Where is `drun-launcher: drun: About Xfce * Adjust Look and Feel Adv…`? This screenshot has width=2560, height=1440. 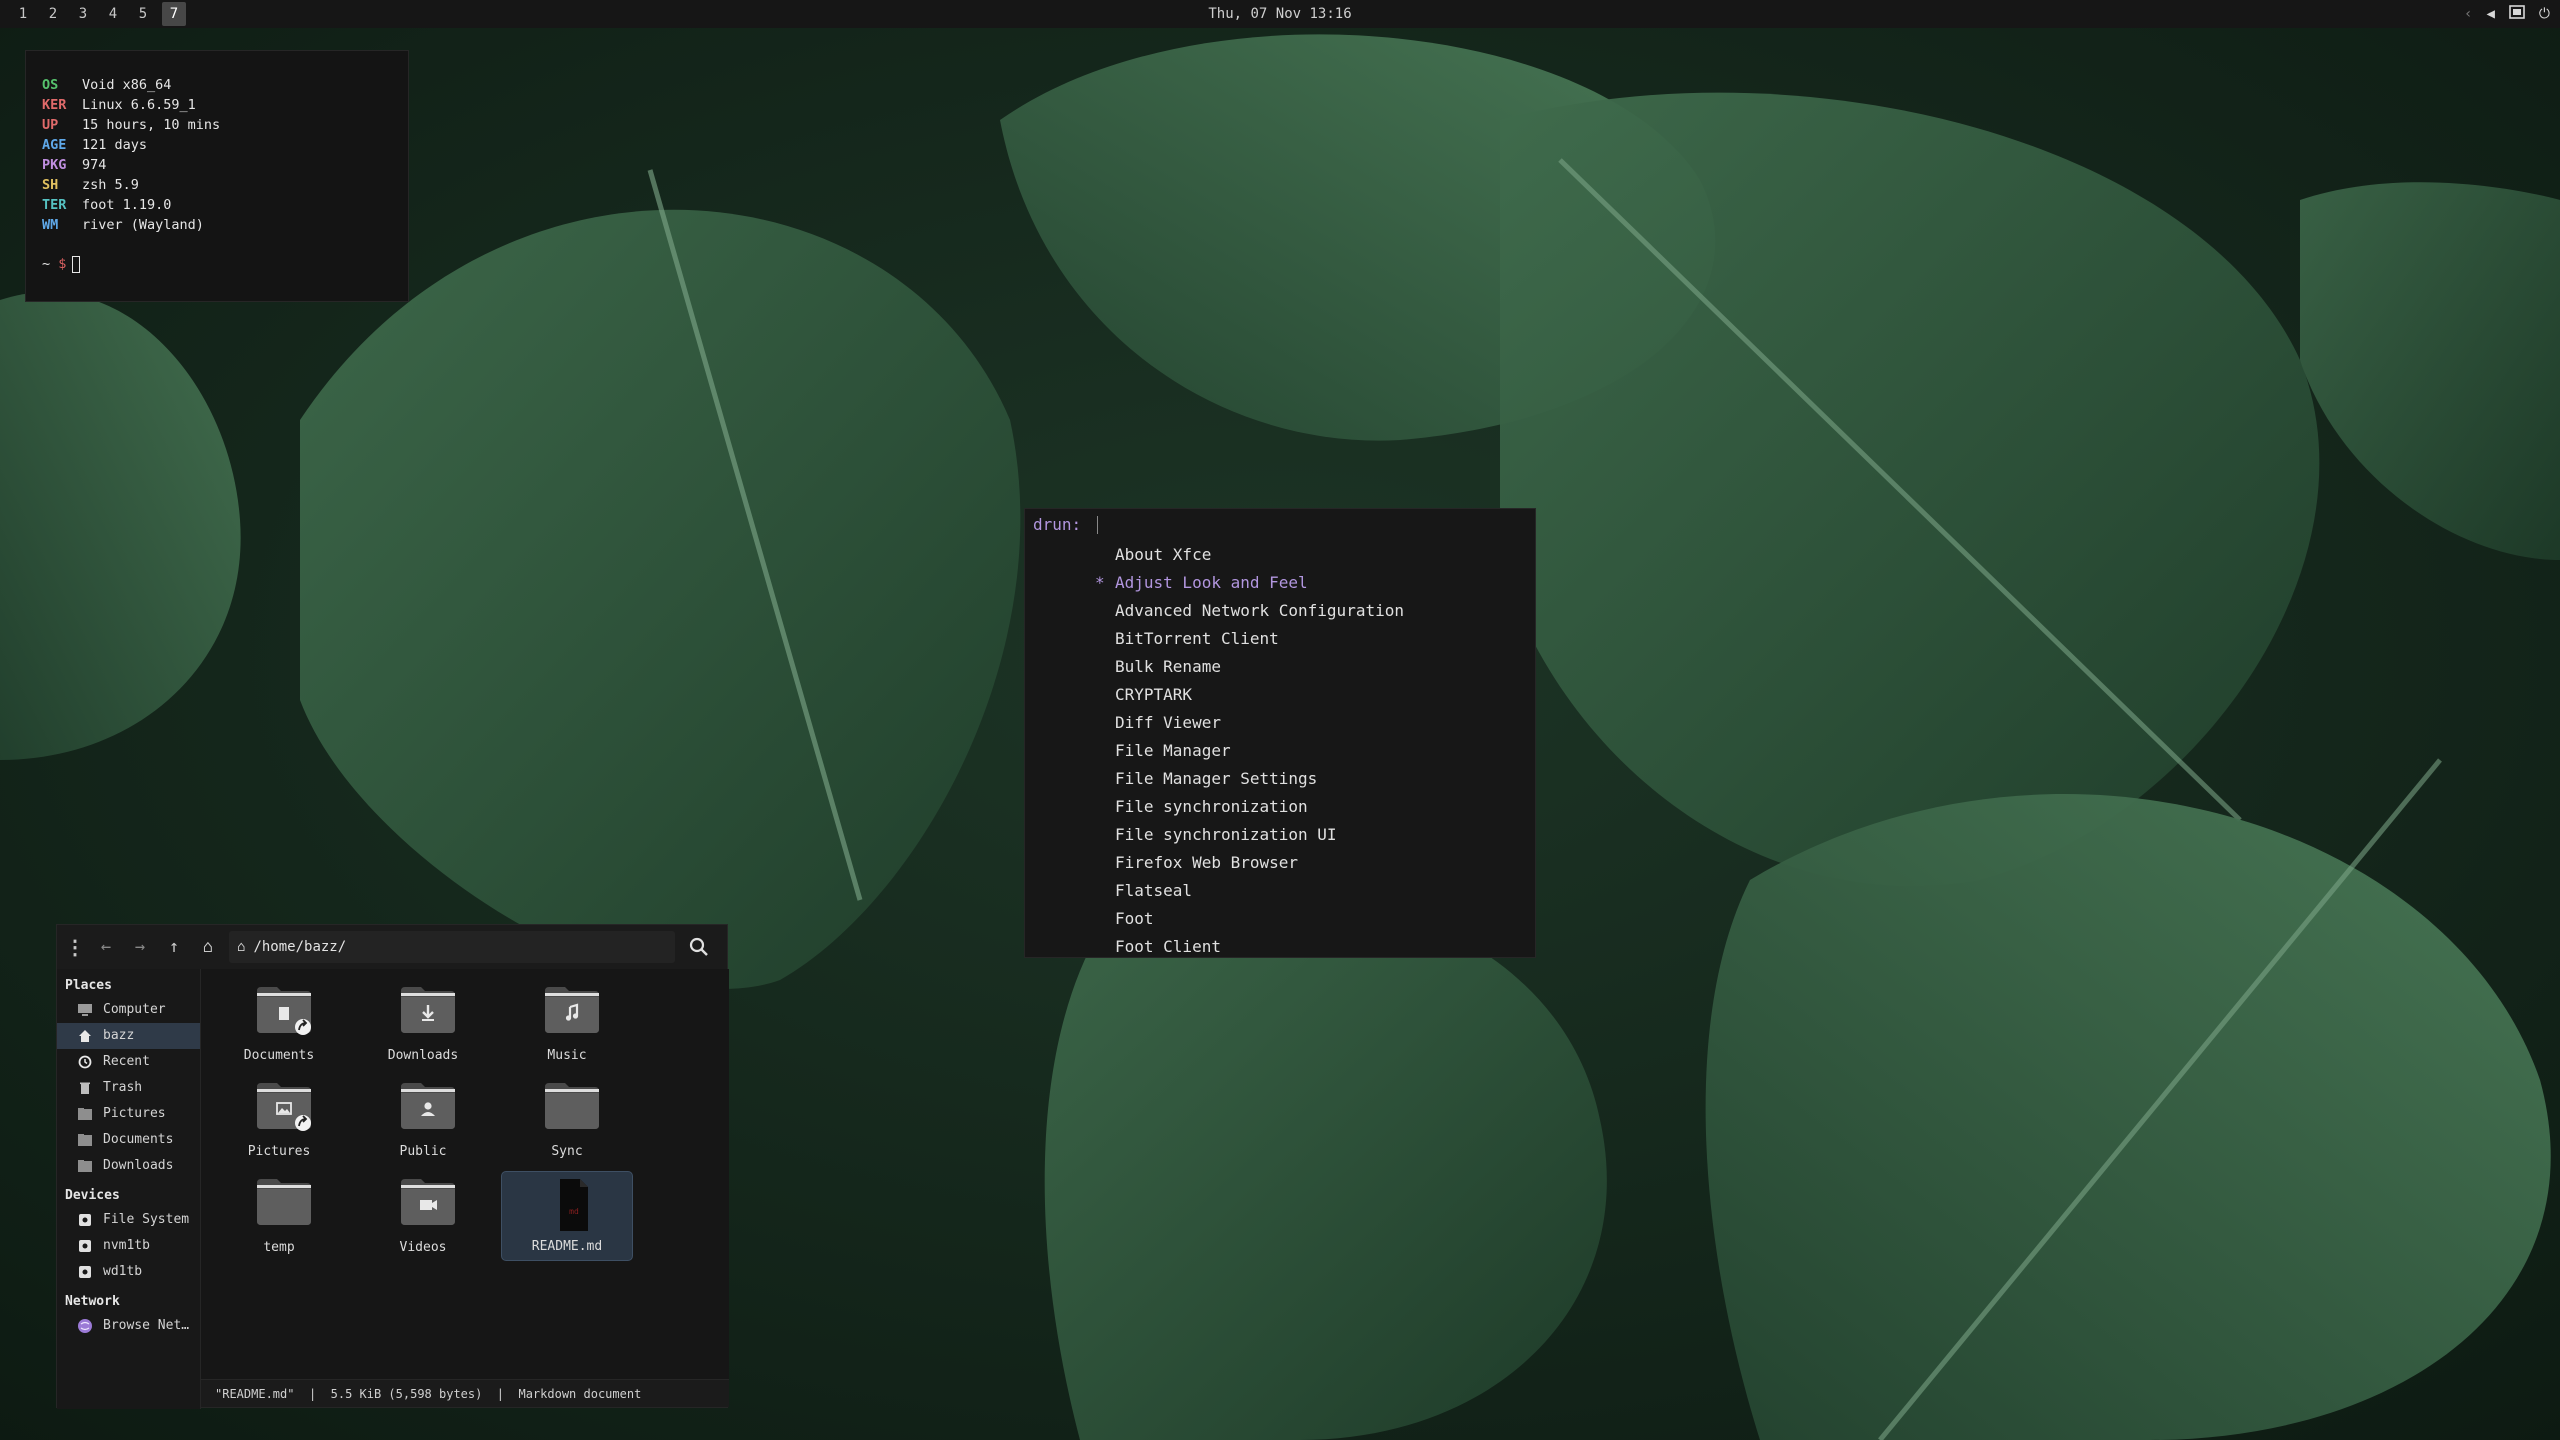 drun-launcher: drun: About Xfce * Adjust Look and Feel Adv… is located at coordinates (1280, 733).